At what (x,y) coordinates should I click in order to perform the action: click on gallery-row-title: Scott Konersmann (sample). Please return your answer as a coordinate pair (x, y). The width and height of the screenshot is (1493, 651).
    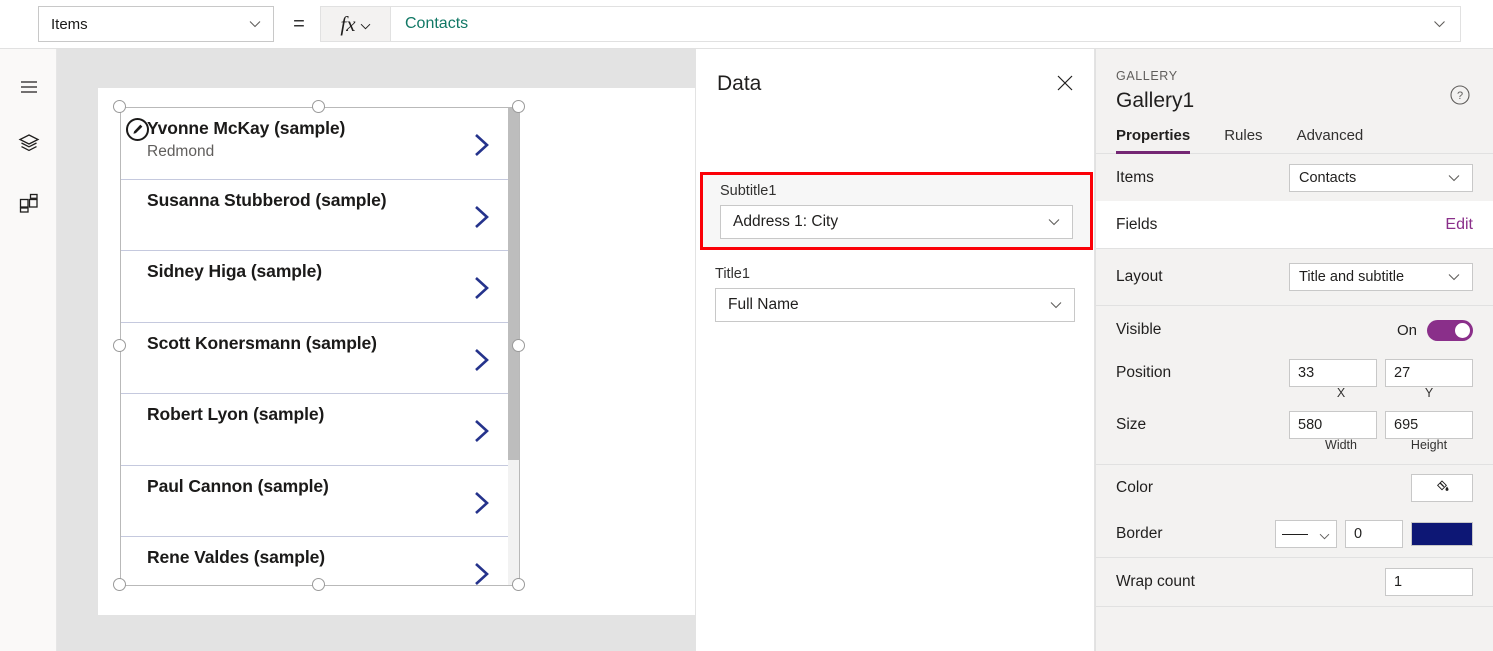
    Looking at the image, I should click on (262, 342).